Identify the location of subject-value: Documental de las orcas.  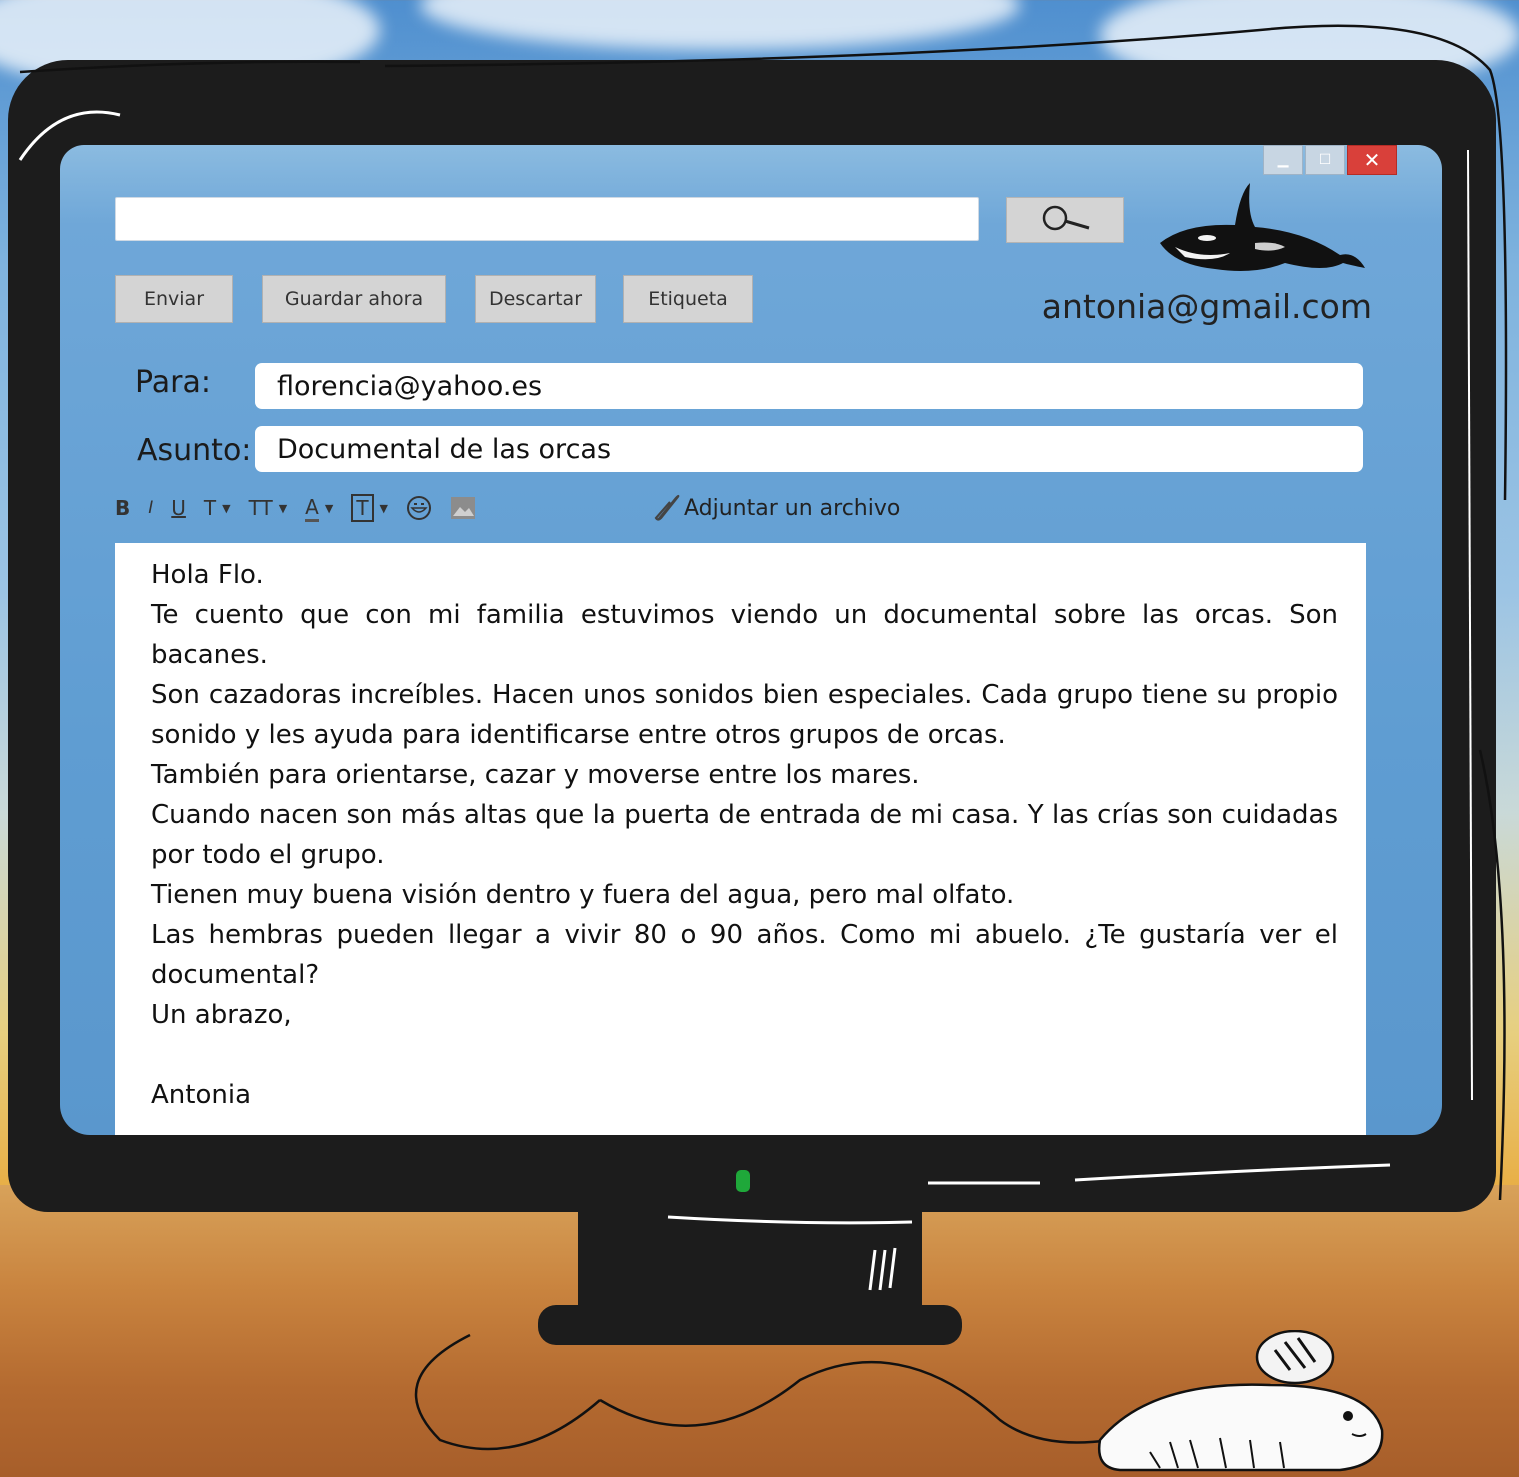
(444, 449).